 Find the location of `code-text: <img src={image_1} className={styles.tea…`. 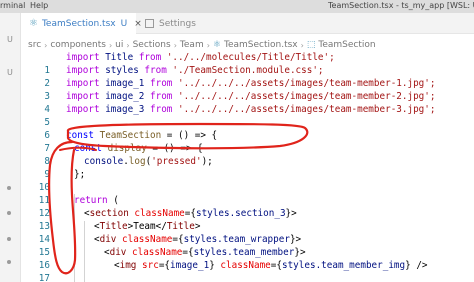

code-text: <img src={image_1} className={styles.tea… is located at coordinates (271, 265).